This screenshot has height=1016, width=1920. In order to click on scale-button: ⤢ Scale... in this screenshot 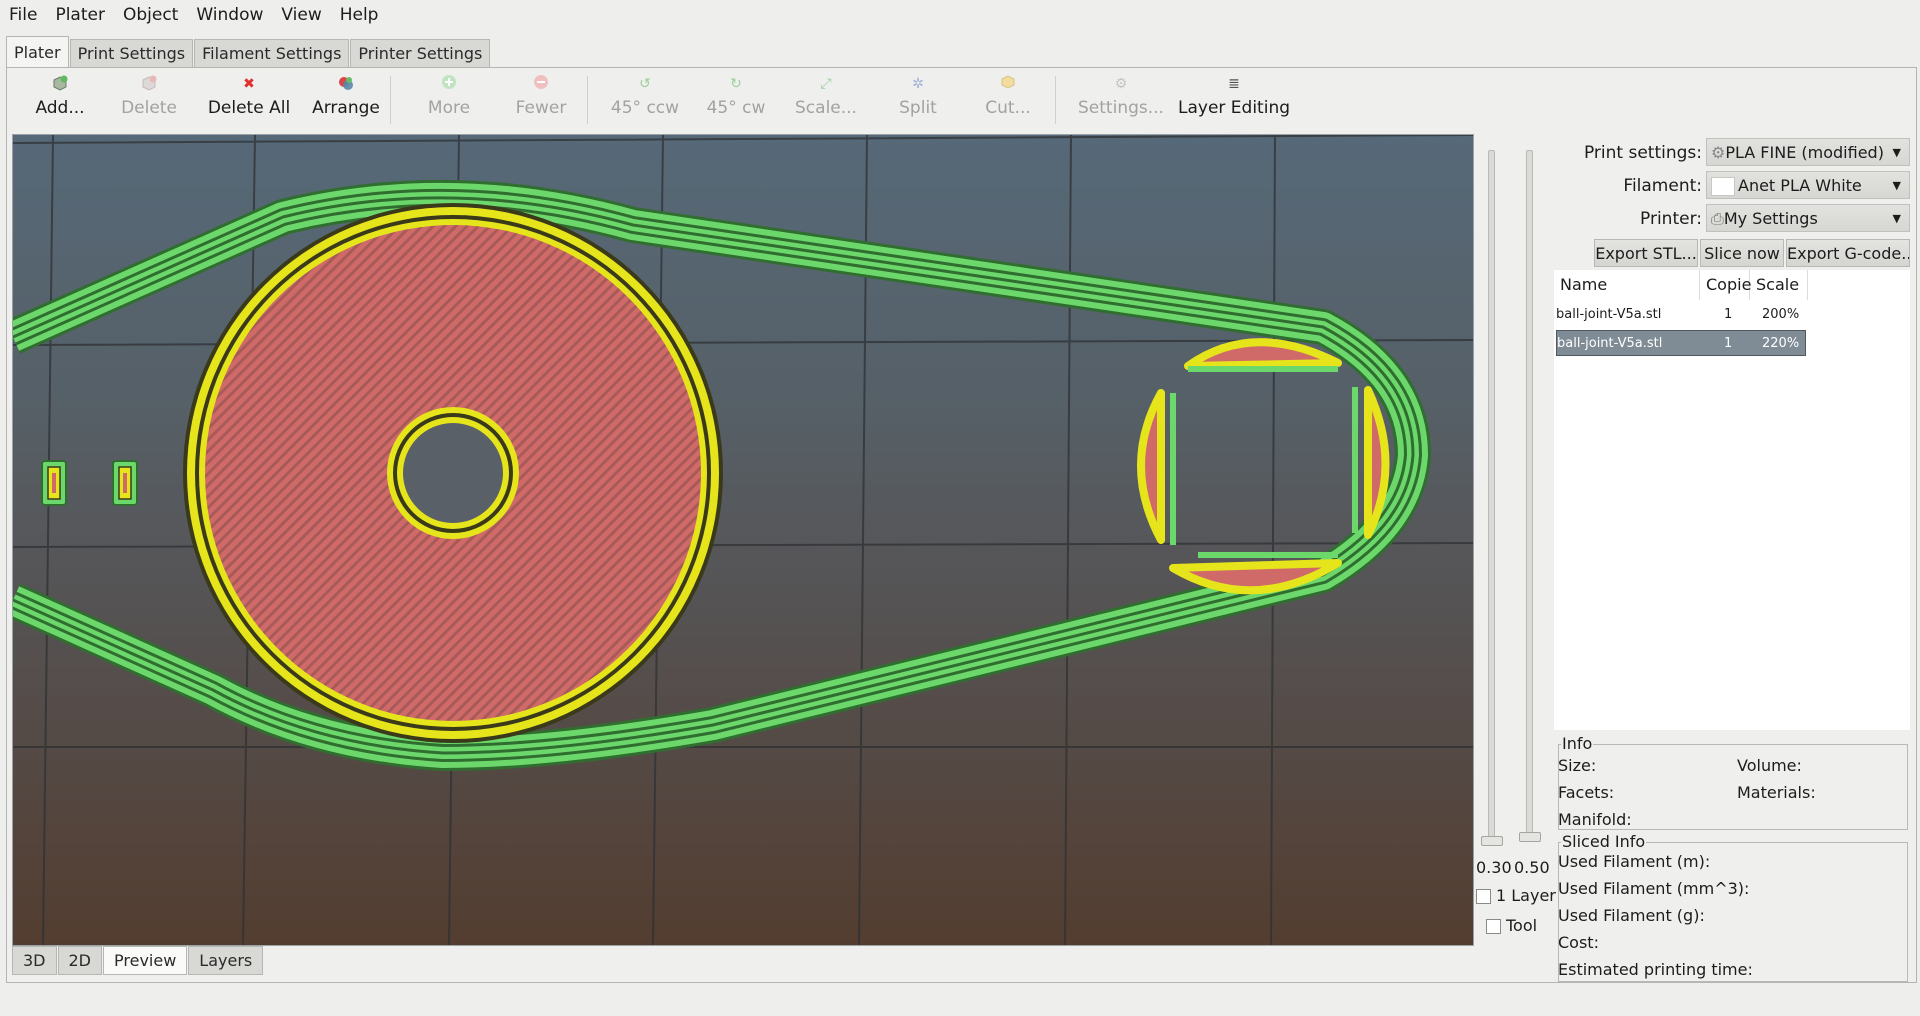, I will do `click(826, 99)`.